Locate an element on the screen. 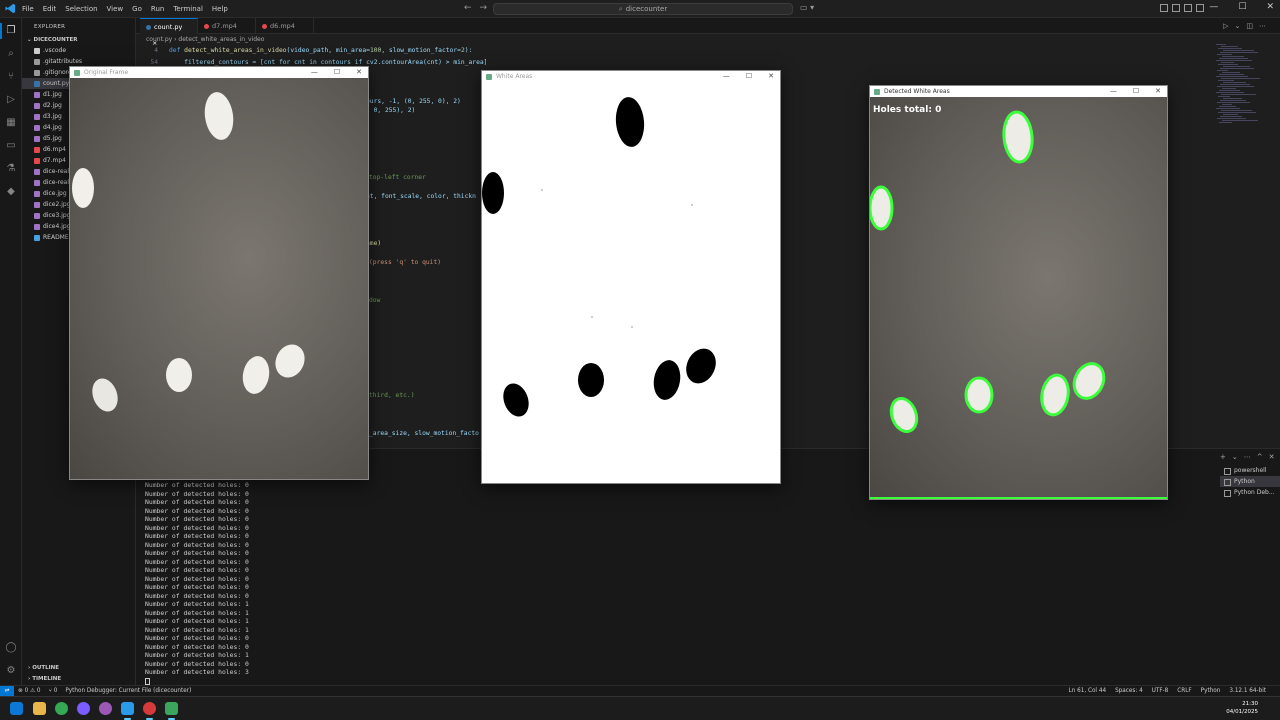 This screenshot has height=720, width=1280. file-explorer-icon is located at coordinates (39, 708).